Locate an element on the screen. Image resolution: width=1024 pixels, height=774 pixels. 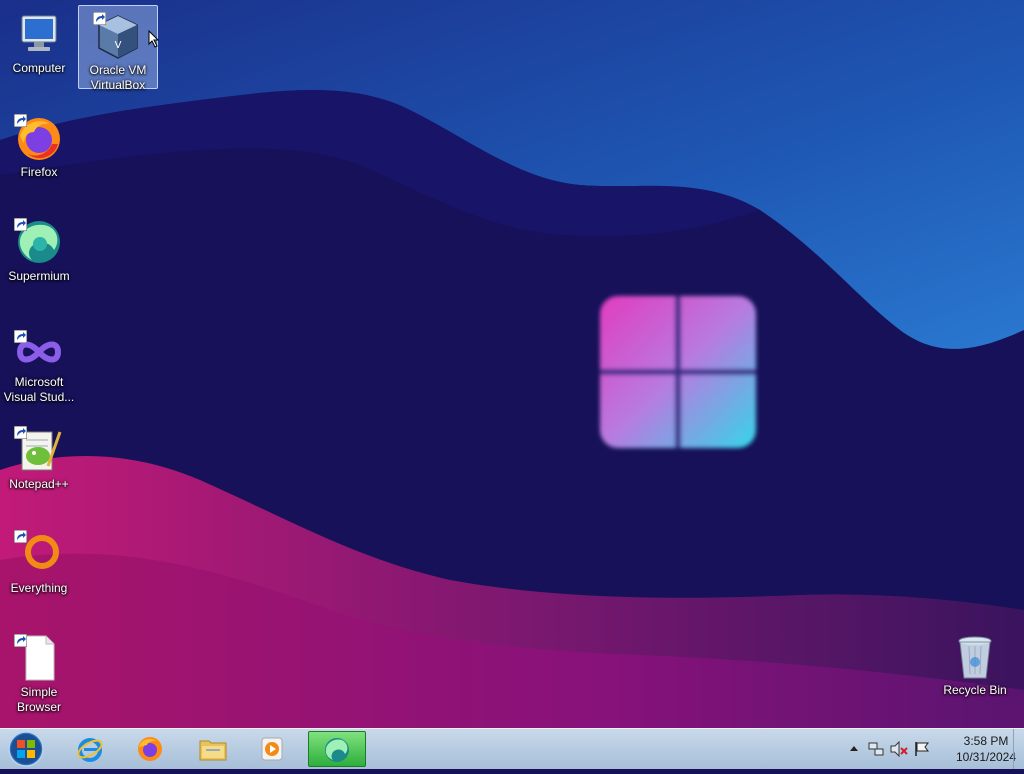
desktop-icon-label: Firefox is located at coordinates (39, 172).